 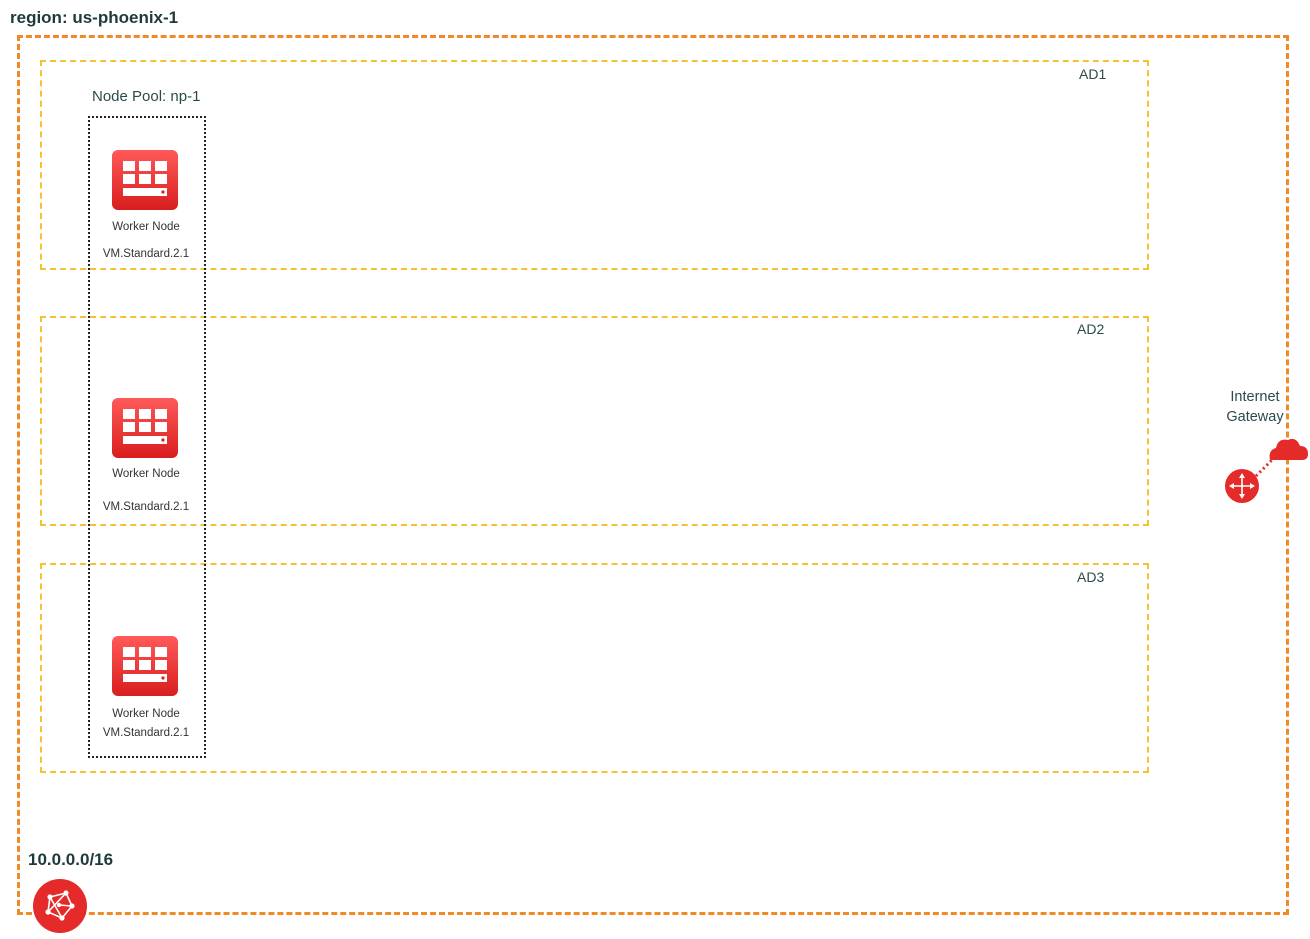 What do you see at coordinates (1255, 407) in the screenshot?
I see `internet-gateway-label: Internet Gateway` at bounding box center [1255, 407].